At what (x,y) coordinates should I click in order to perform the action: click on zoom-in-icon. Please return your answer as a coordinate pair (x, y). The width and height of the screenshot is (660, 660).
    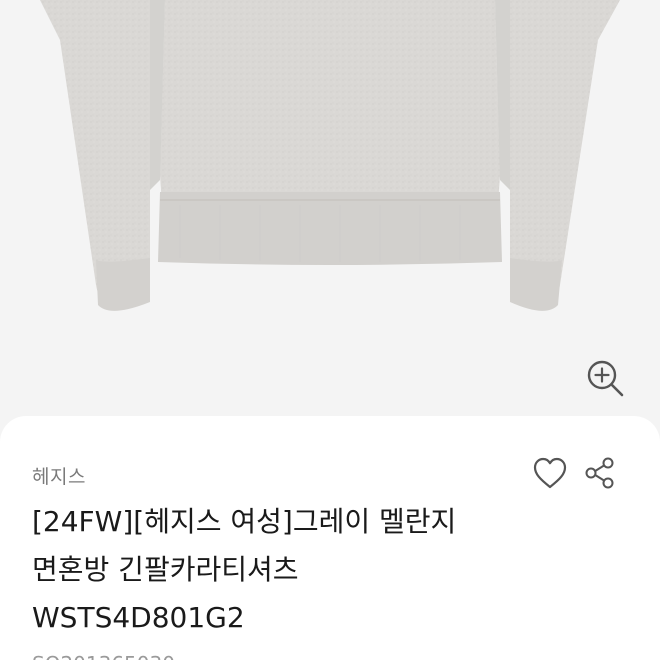
    Looking at the image, I should click on (605, 378).